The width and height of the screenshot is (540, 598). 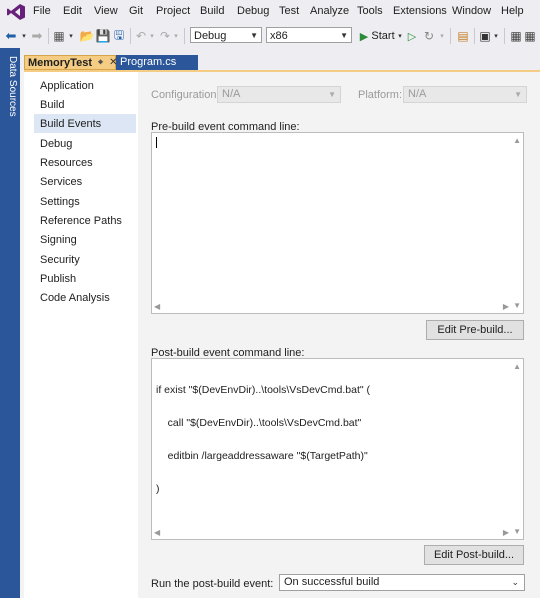 What do you see at coordinates (442, 36) in the screenshot?
I see `hot-reload-dropdown-icon: ▾` at bounding box center [442, 36].